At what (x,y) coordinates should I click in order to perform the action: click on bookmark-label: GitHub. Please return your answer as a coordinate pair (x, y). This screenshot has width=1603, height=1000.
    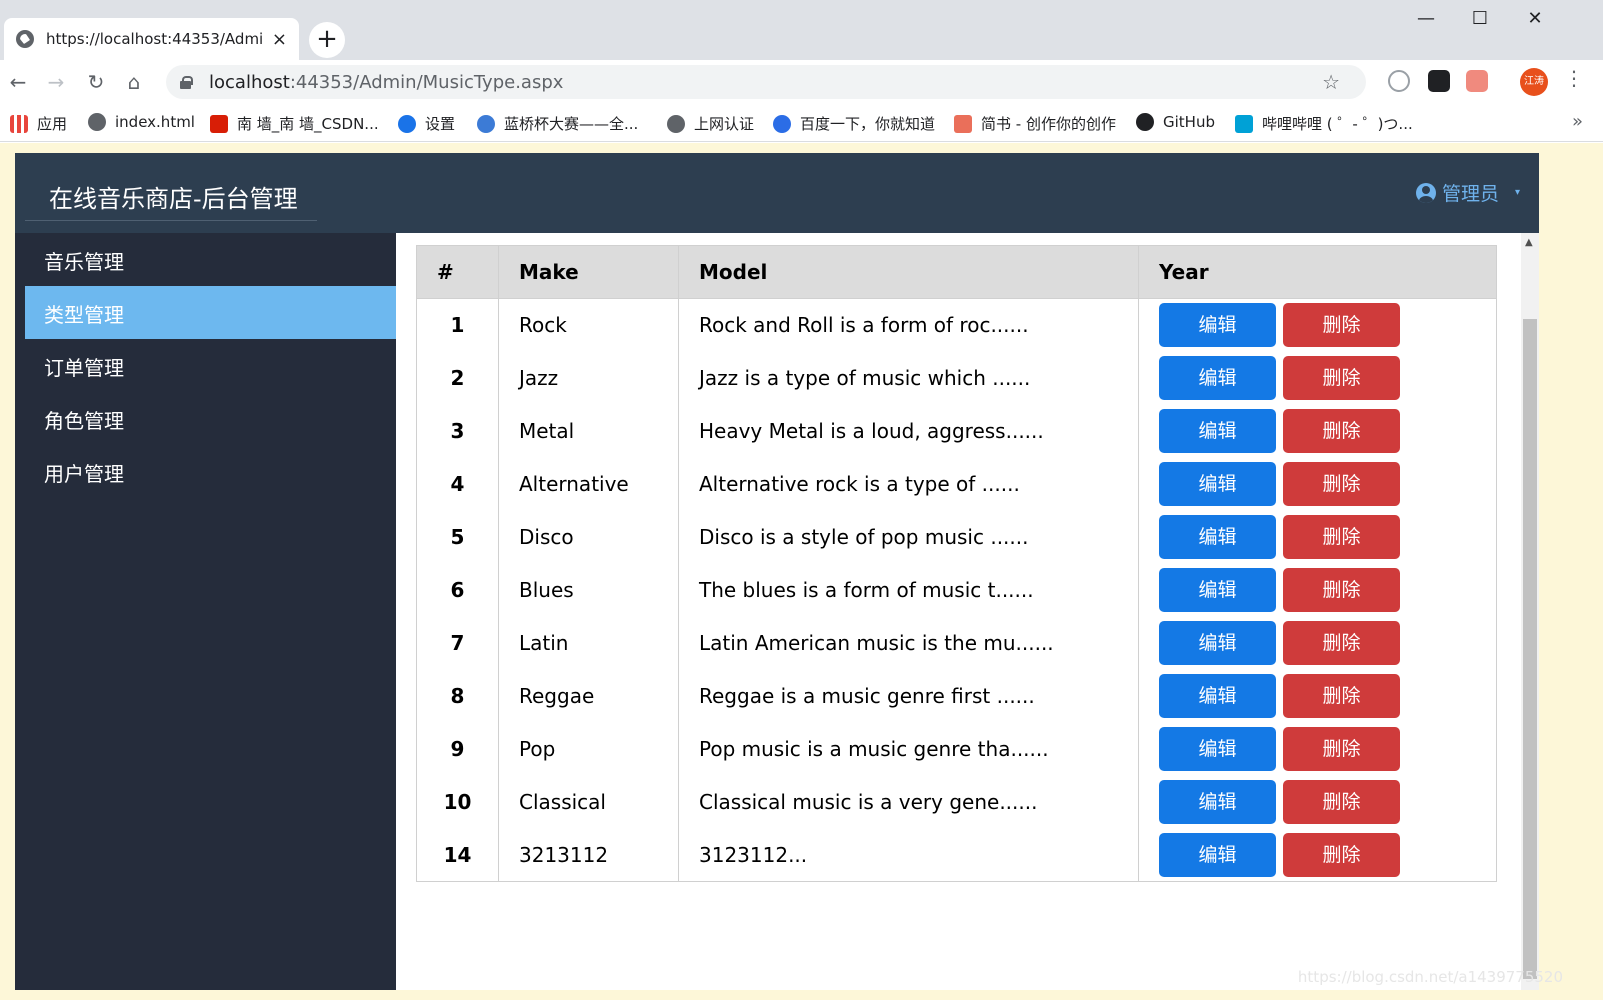
    Looking at the image, I should click on (1189, 122).